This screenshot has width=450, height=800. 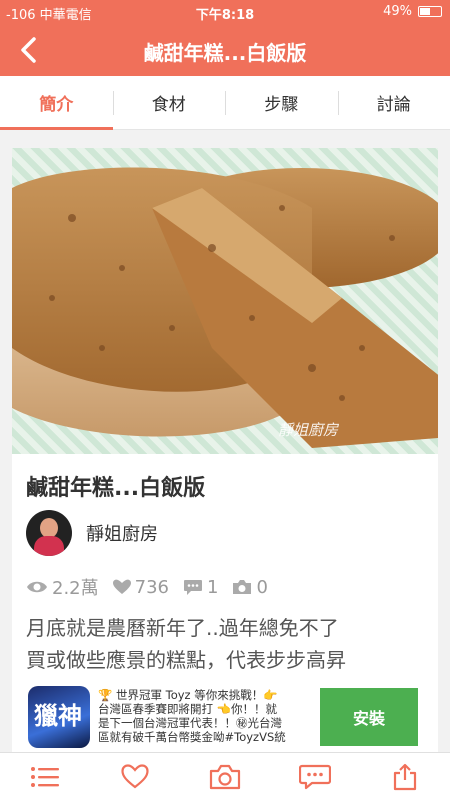 I want to click on status-right: 49%, so click(x=412, y=11).